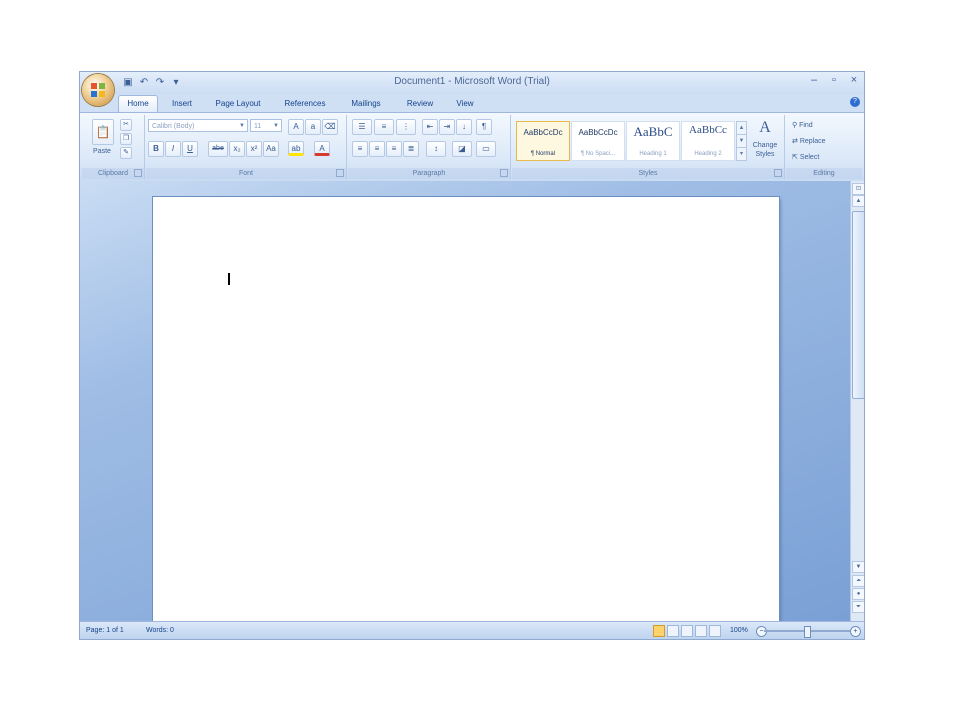 This screenshot has height=720, width=960. Describe the element at coordinates (394, 149) in the screenshot. I see `align-right-icon: ≡` at that location.